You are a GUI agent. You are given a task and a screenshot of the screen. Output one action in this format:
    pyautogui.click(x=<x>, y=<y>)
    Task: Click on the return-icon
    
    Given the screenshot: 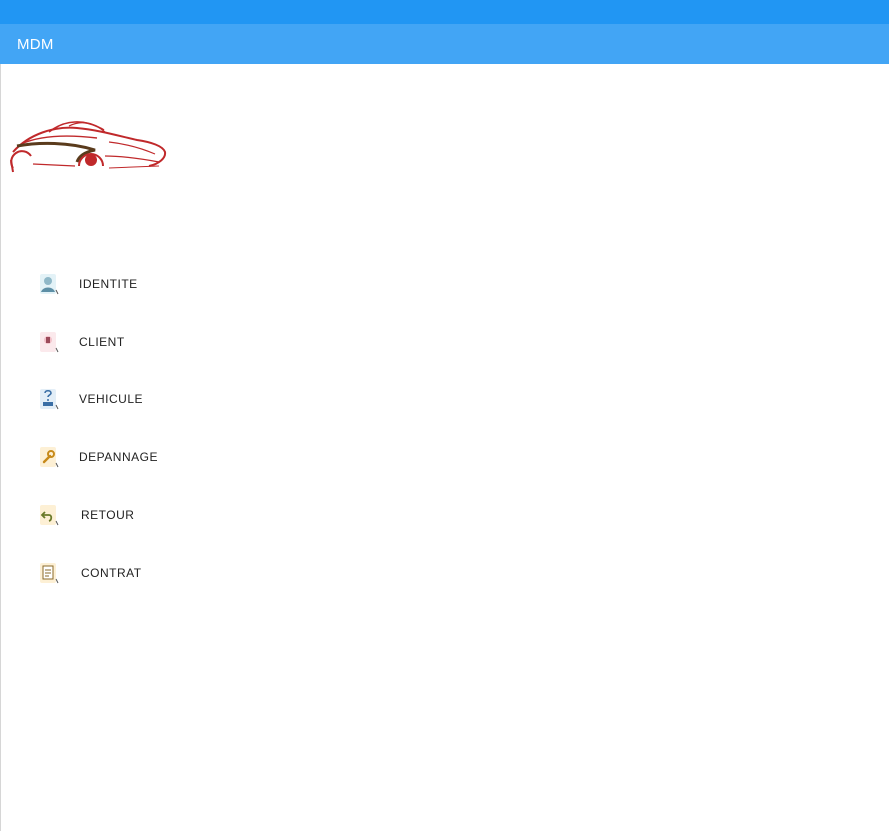 What is the action you would take?
    pyautogui.click(x=49, y=515)
    